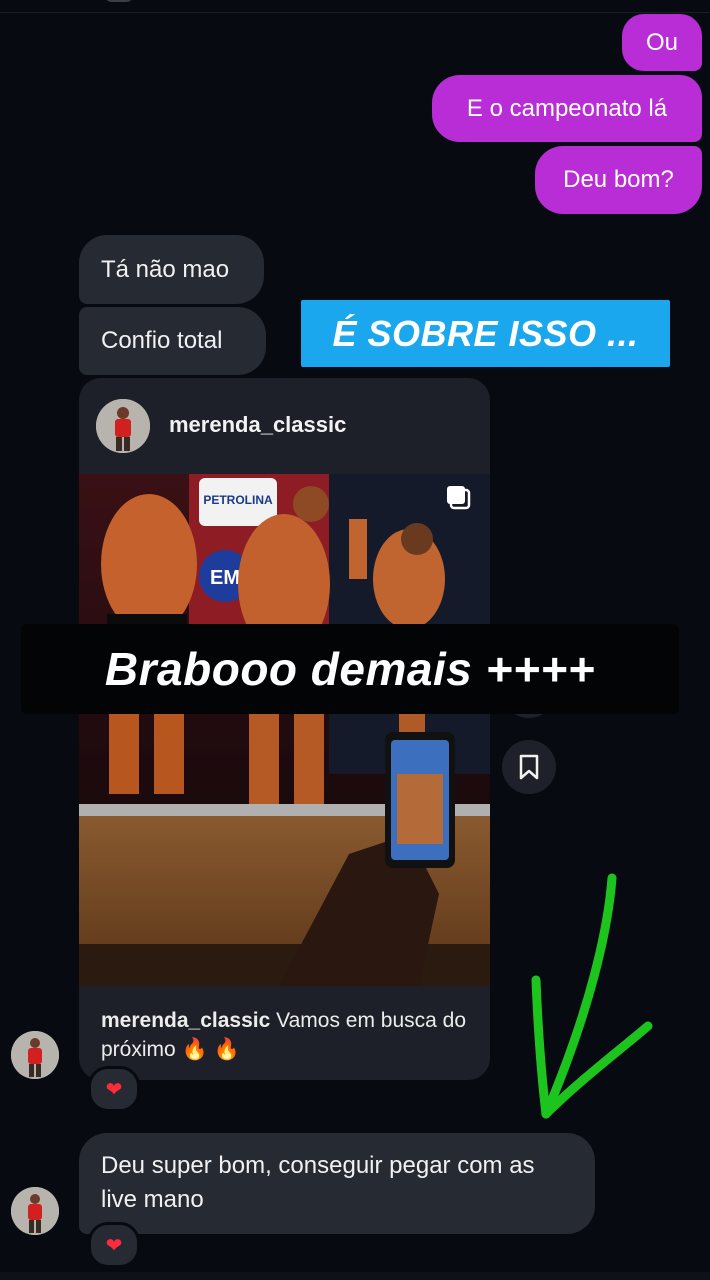 The height and width of the screenshot is (1280, 710). I want to click on bookmark-icon, so click(529, 767).